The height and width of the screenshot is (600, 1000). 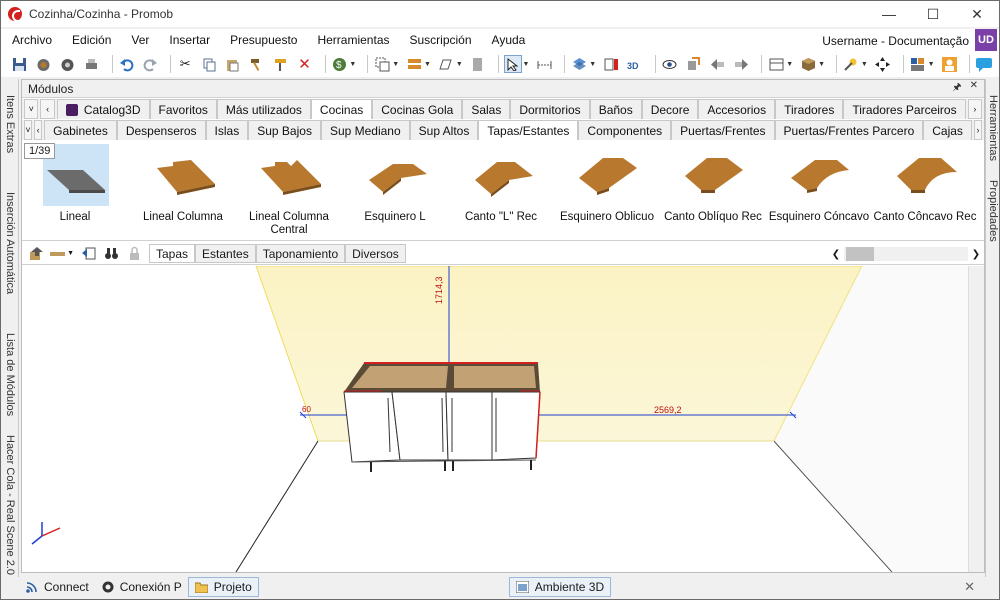 I want to click on close-panel-button: ✕, so click(x=974, y=88).